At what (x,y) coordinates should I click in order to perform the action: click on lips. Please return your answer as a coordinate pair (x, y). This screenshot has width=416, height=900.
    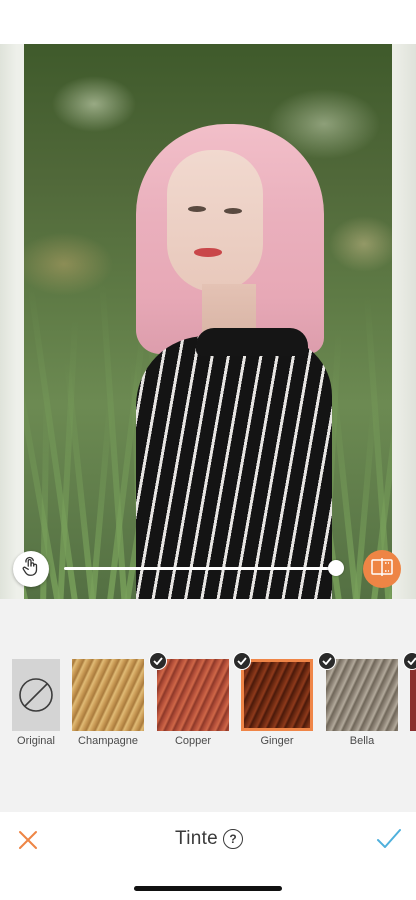
    Looking at the image, I should click on (208, 252).